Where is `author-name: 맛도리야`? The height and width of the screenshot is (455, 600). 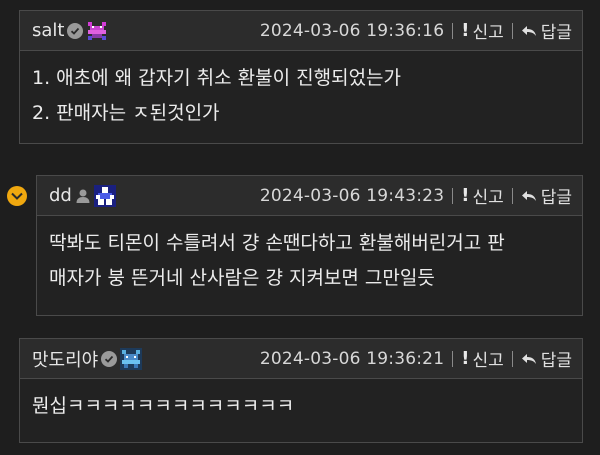
author-name: 맛도리야 is located at coordinates (65, 359).